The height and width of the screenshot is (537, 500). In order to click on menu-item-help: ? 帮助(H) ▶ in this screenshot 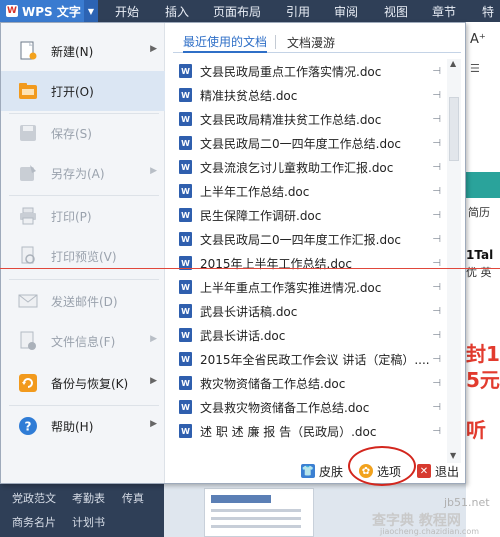, I will do `click(83, 426)`.